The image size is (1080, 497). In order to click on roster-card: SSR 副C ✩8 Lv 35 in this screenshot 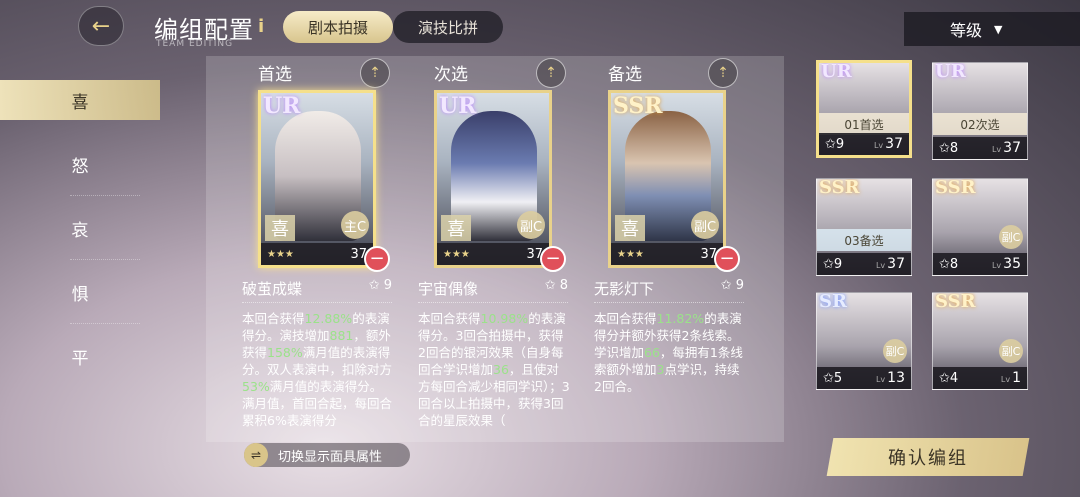, I will do `click(980, 227)`.